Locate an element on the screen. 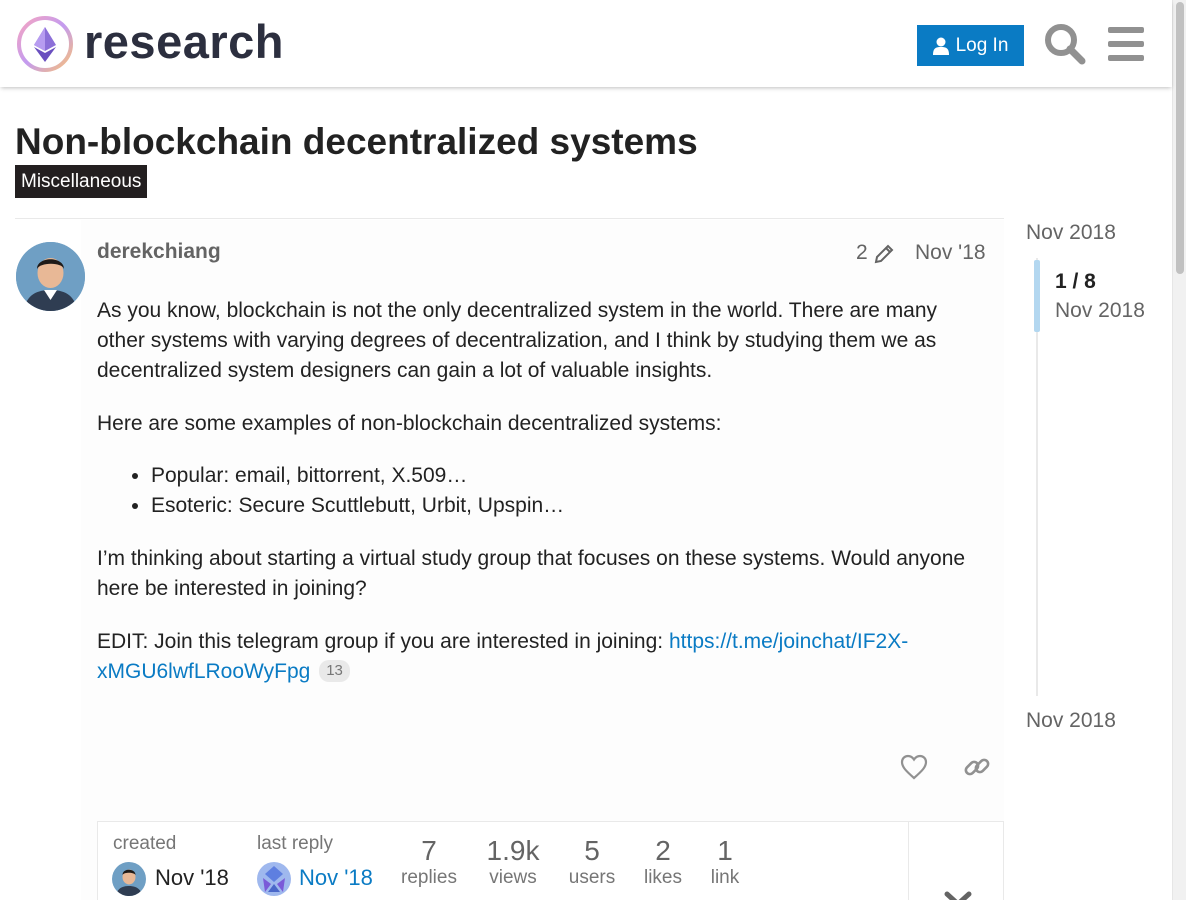 Image resolution: width=1186 pixels, height=900 pixels. timeline-start-date: Nov 2018 is located at coordinates (1071, 233).